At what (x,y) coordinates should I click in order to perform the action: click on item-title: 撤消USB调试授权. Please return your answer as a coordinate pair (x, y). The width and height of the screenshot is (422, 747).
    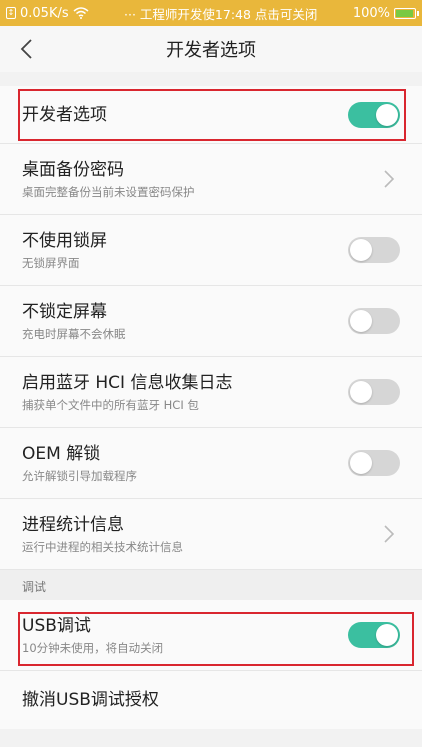
    Looking at the image, I should click on (90, 700).